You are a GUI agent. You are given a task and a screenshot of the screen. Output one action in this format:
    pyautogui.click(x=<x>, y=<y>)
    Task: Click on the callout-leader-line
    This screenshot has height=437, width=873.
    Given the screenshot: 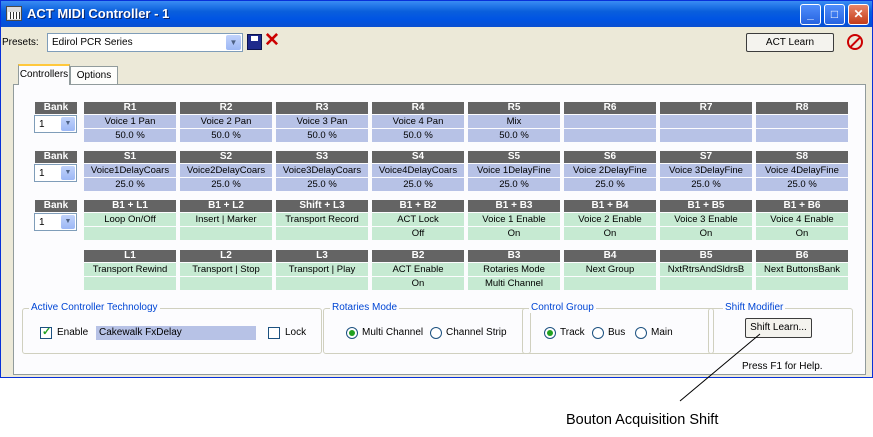 What is the action you would take?
    pyautogui.click(x=720, y=367)
    